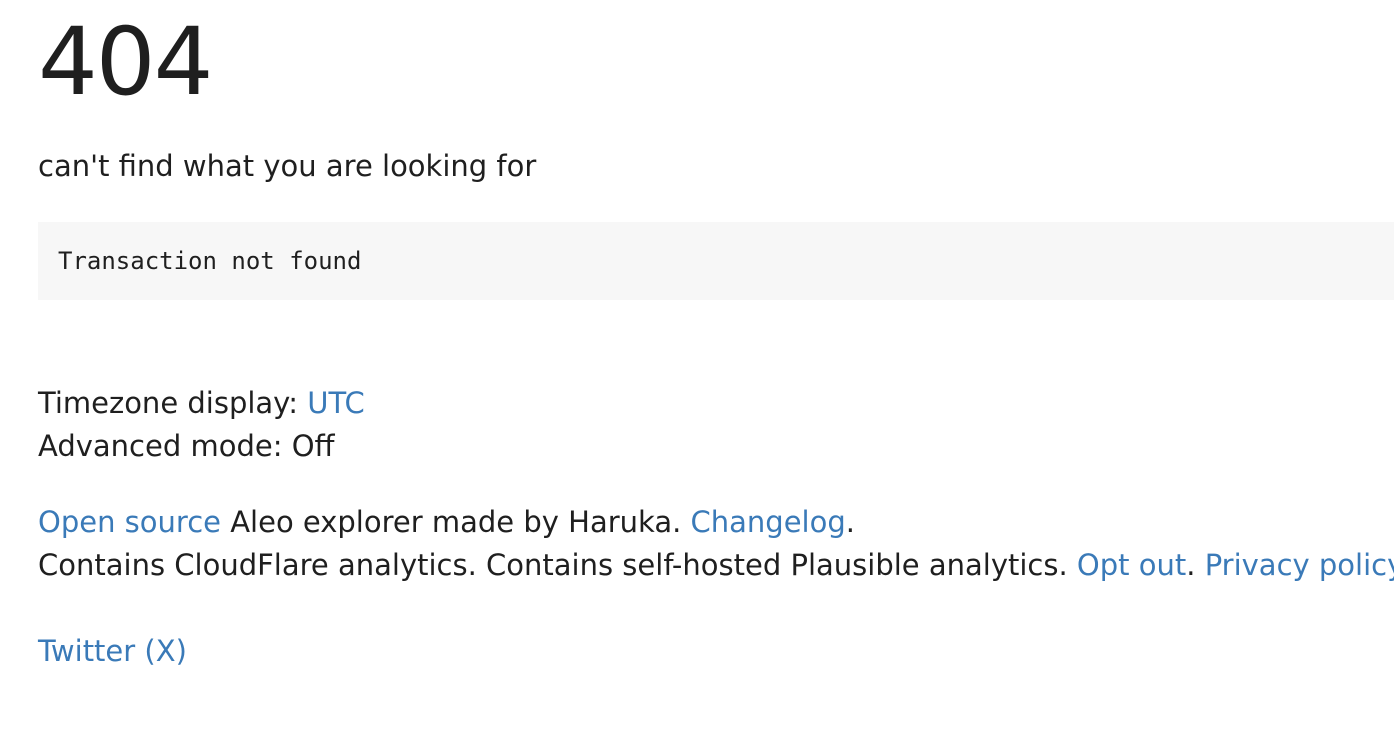 This screenshot has height=738, width=1394. I want to click on timezone-label: Timezone display:, so click(173, 403).